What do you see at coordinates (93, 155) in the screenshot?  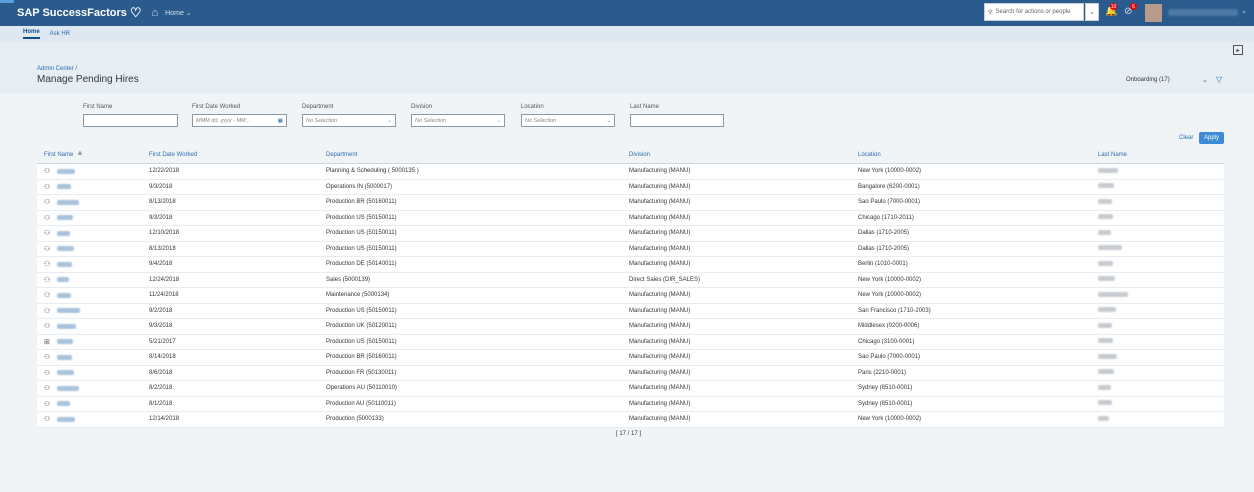 I see `column-header-first-name: First Name ≜` at bounding box center [93, 155].